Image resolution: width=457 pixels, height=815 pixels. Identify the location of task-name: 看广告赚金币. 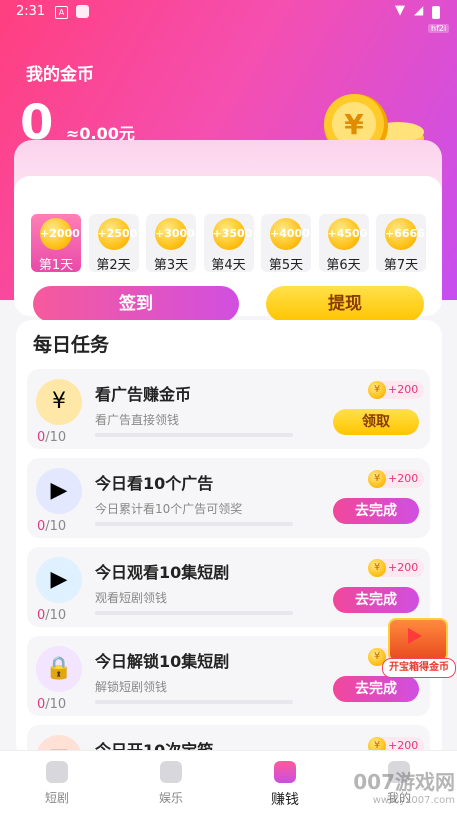
(143, 394).